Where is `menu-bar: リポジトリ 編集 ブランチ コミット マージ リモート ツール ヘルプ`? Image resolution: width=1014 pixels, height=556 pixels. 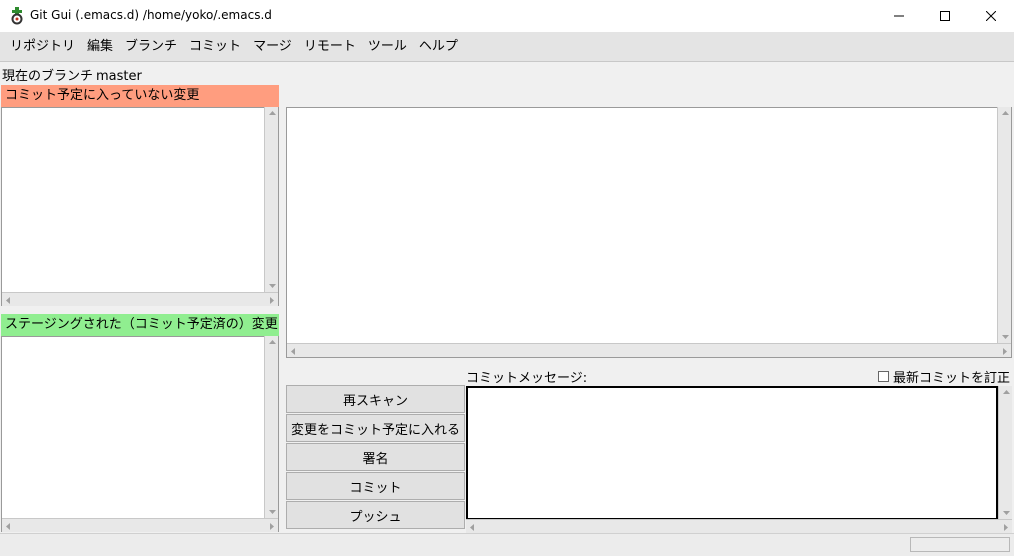
menu-bar: リポジトリ 編集 ブランチ コミット マージ リモート ツール ヘルプ is located at coordinates (507, 47).